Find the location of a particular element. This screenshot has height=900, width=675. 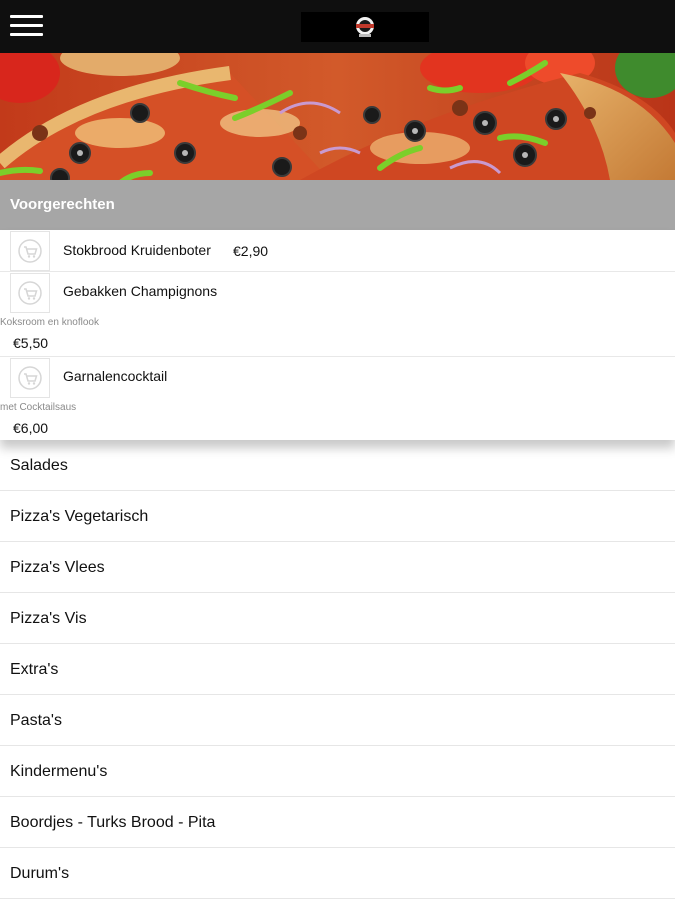

hamburger-menu-icon is located at coordinates (26, 27).